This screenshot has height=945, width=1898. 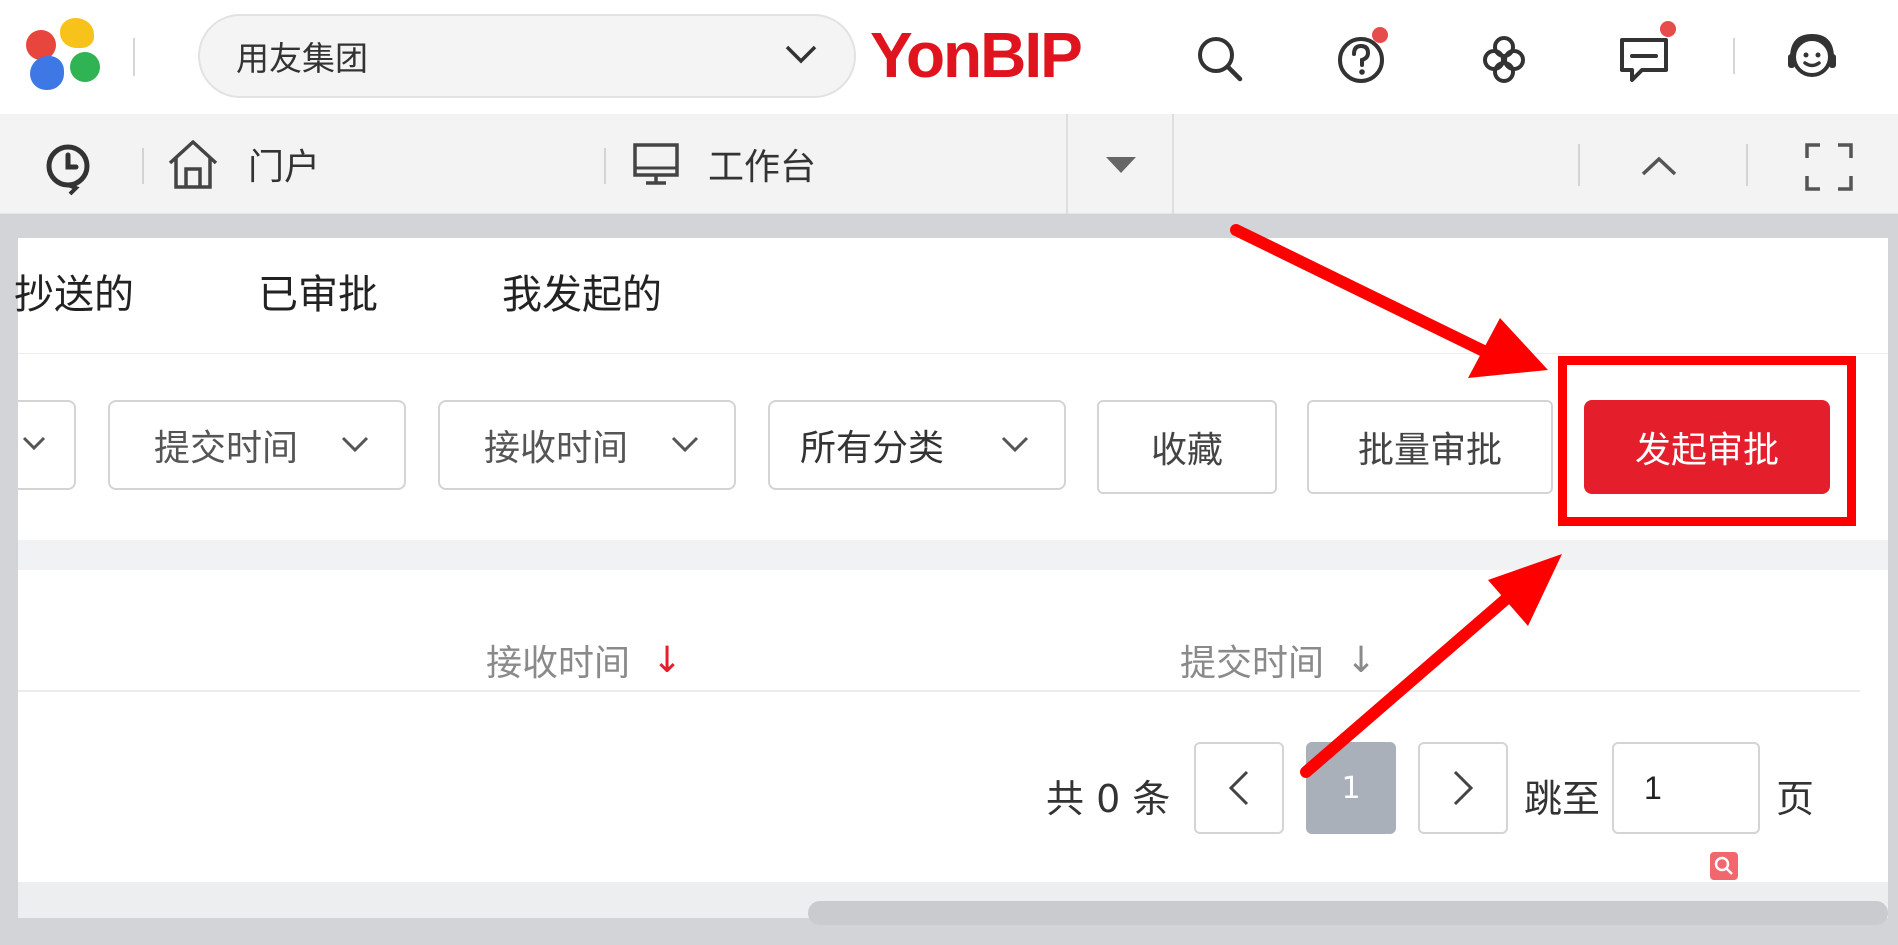 I want to click on top-bar: 用友集团 YonBIP, so click(x=949, y=57).